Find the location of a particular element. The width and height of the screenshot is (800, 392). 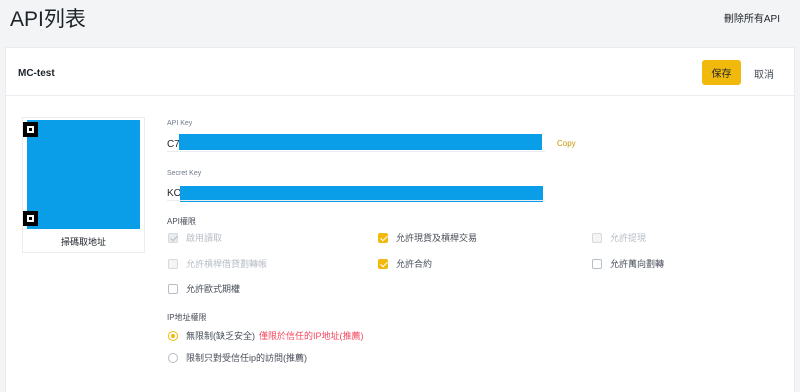

permission-universal-transfer: 允許萬向劃轉 is located at coordinates (628, 263).